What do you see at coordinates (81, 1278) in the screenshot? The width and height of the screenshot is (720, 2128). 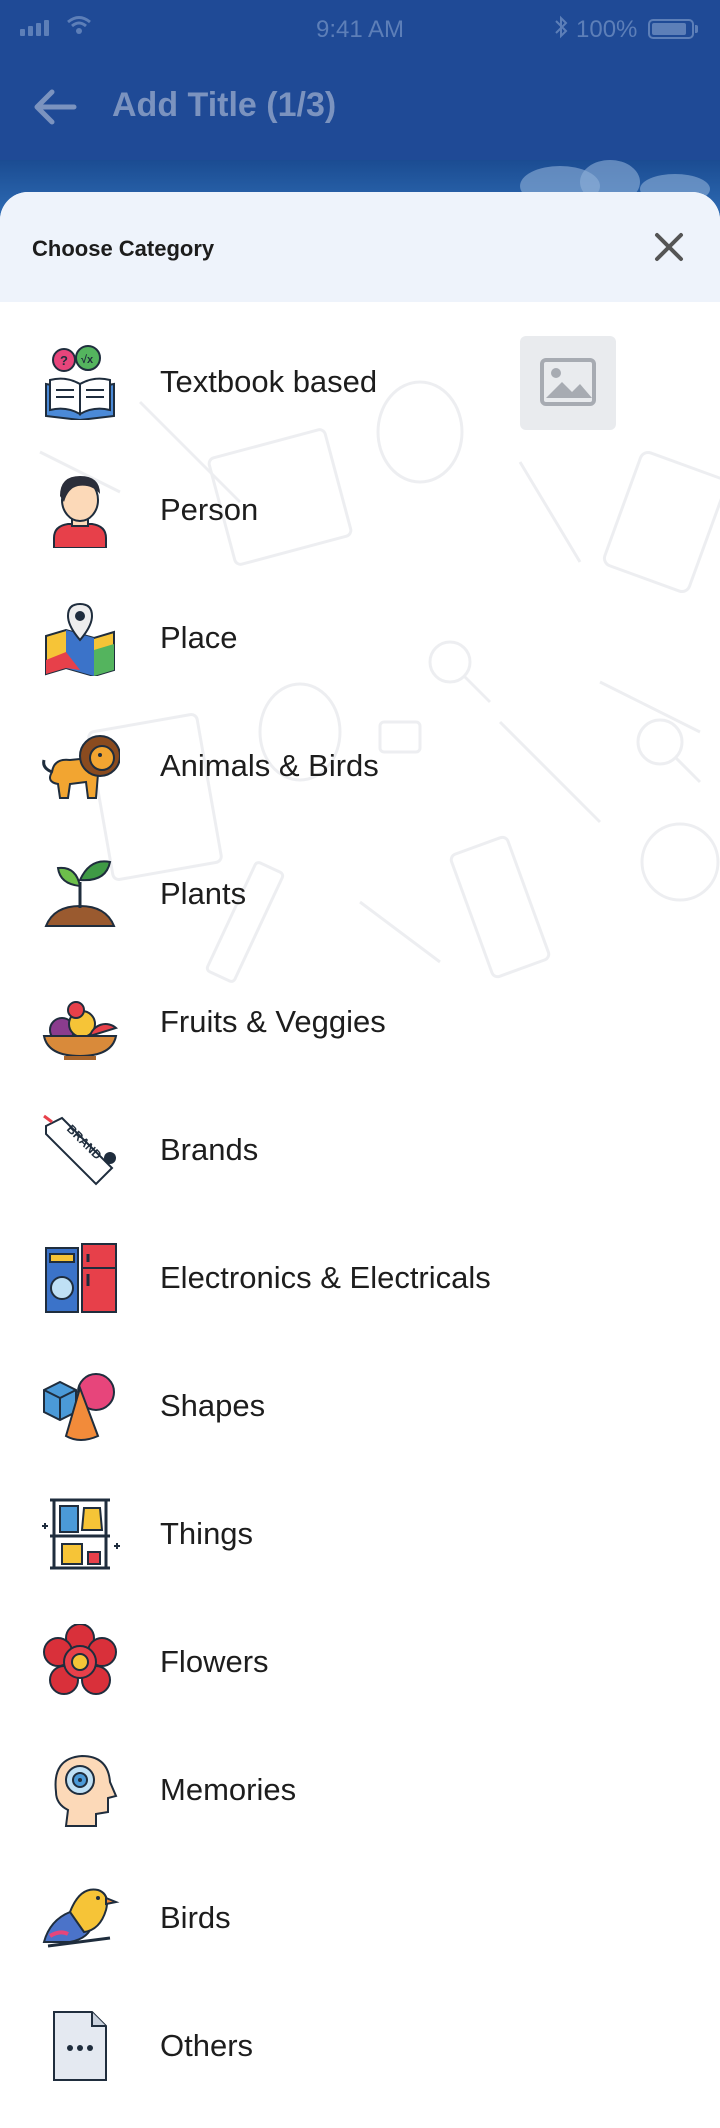 I see `appliances-icon` at bounding box center [81, 1278].